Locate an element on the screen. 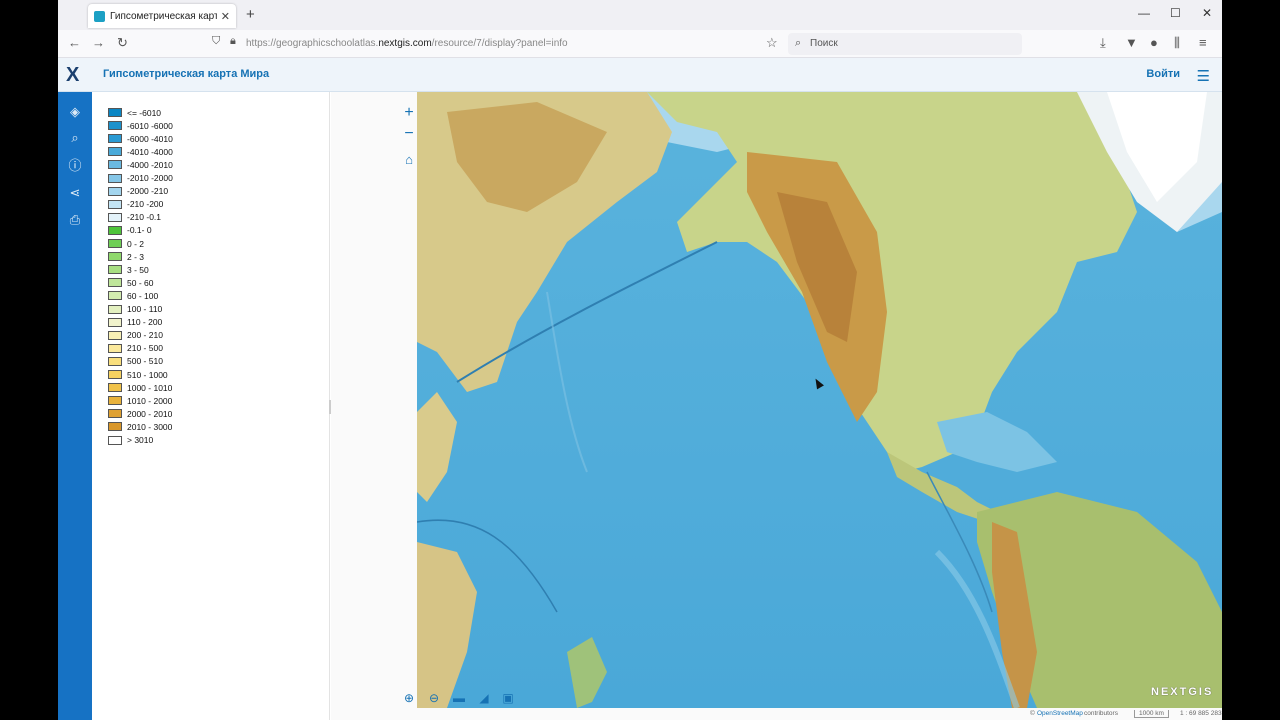  login-button: Войти is located at coordinates (1163, 74).